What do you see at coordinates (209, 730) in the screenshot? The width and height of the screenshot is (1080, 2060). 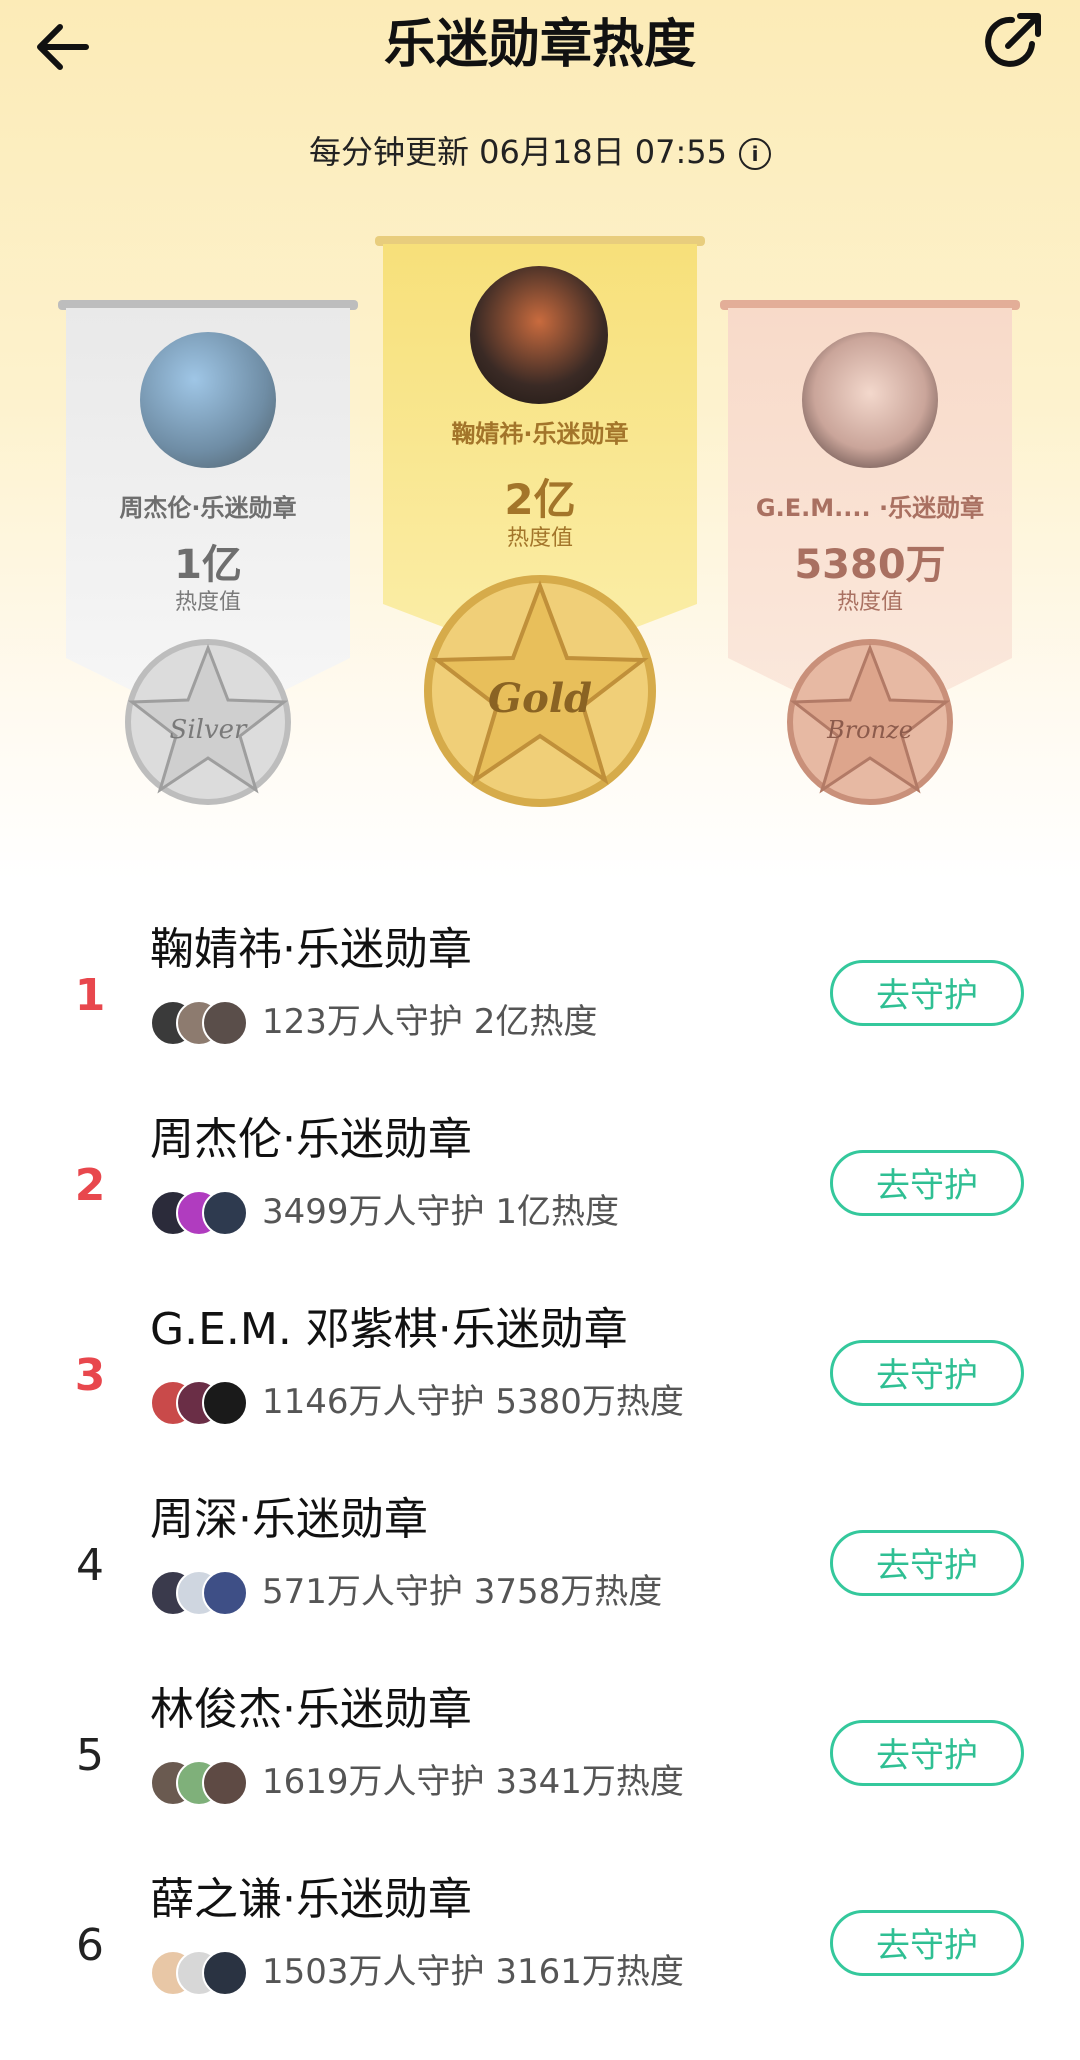 I see `medal-label: Silver` at bounding box center [209, 730].